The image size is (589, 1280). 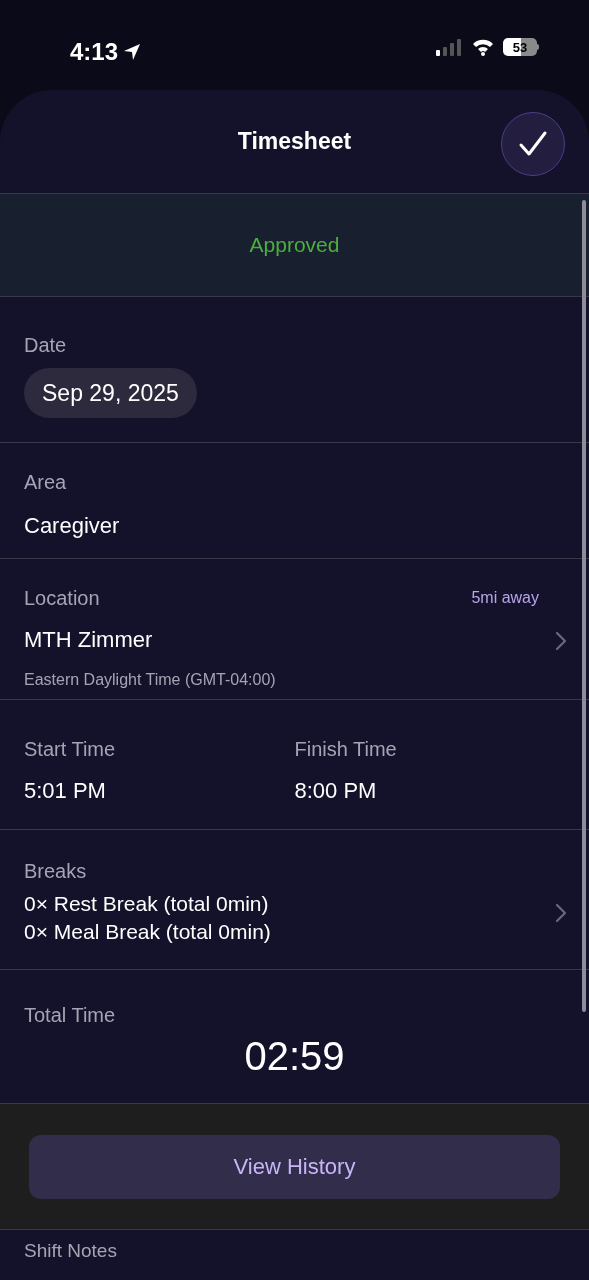 What do you see at coordinates (159, 790) in the screenshot?
I see `time-value: 5:01 PM` at bounding box center [159, 790].